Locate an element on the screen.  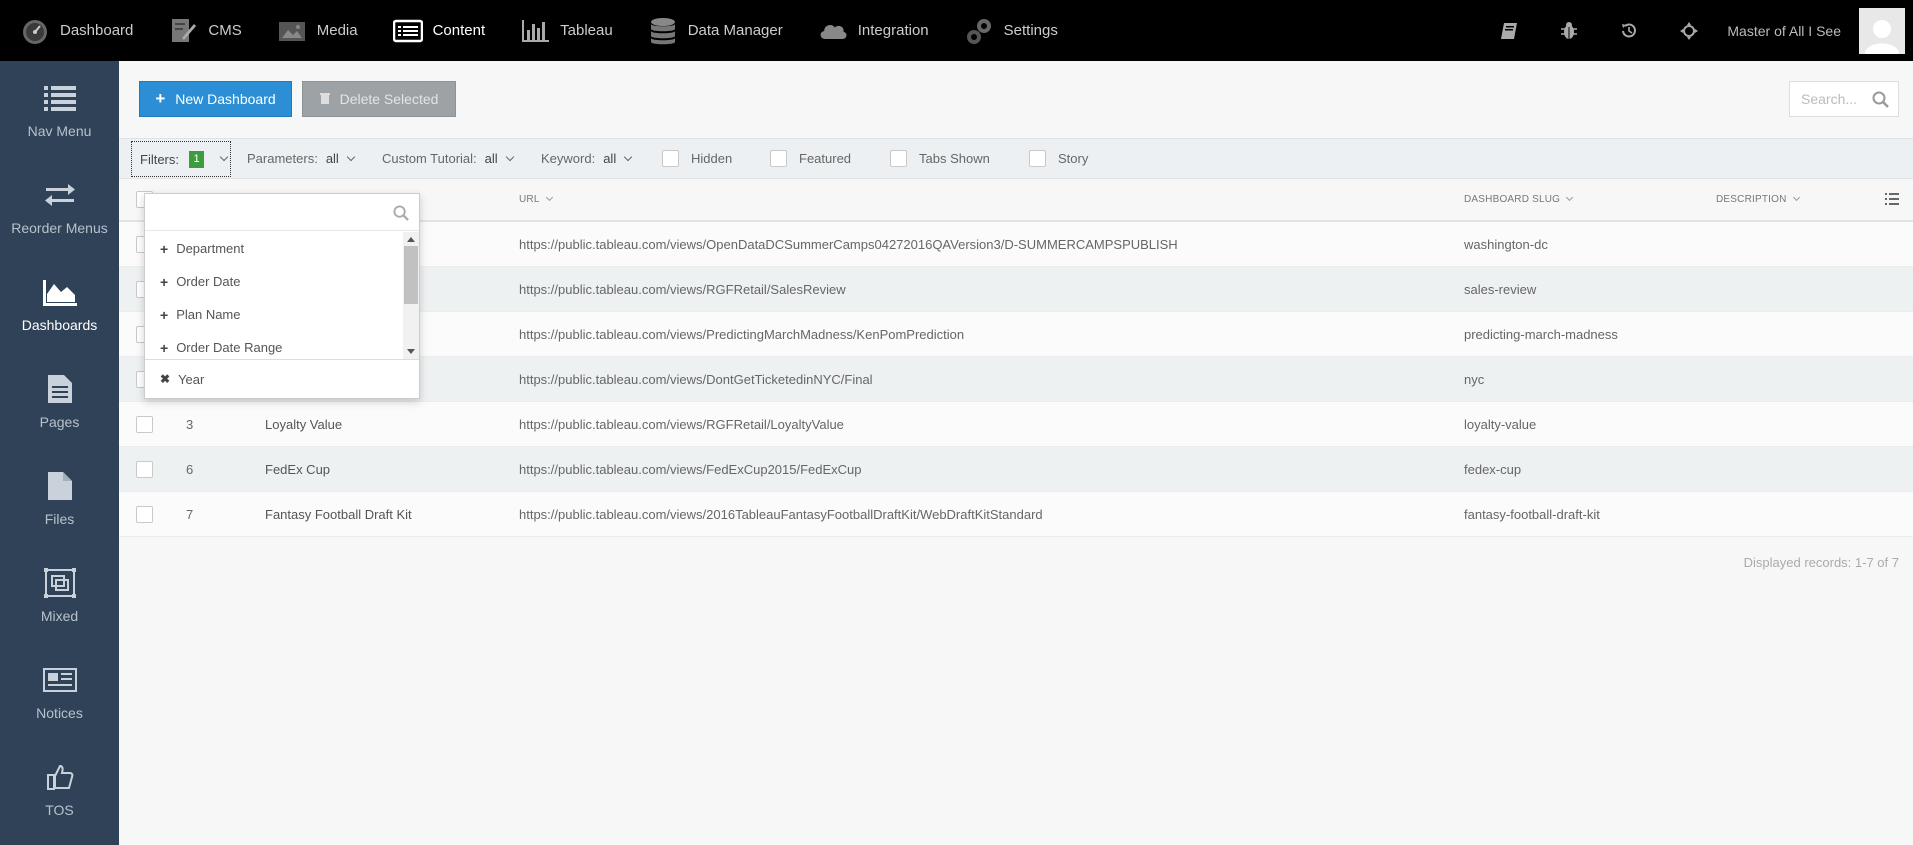
dropdown-option-label: Department is located at coordinates (210, 248).